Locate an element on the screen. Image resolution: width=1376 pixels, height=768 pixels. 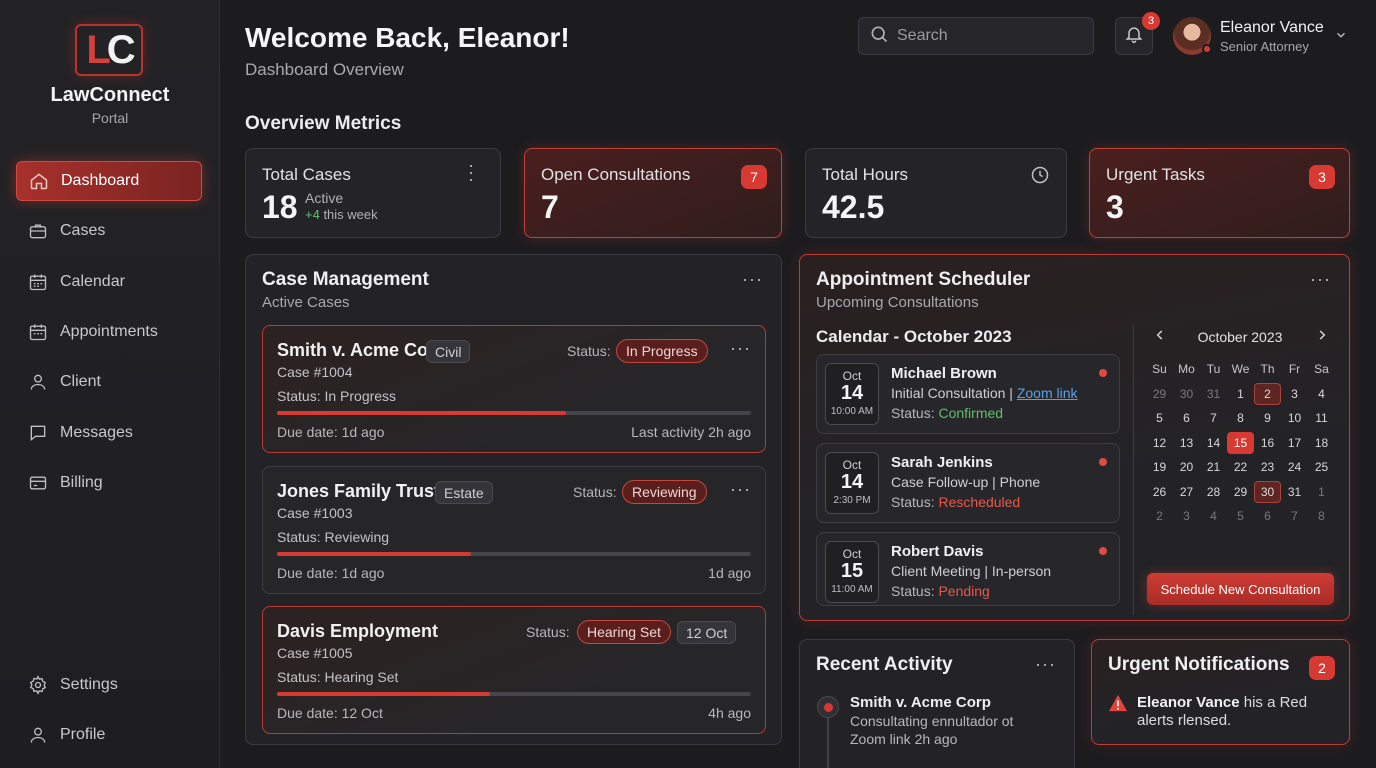
activity-title: Smith v. Acme Corp is located at coordinates (920, 702).